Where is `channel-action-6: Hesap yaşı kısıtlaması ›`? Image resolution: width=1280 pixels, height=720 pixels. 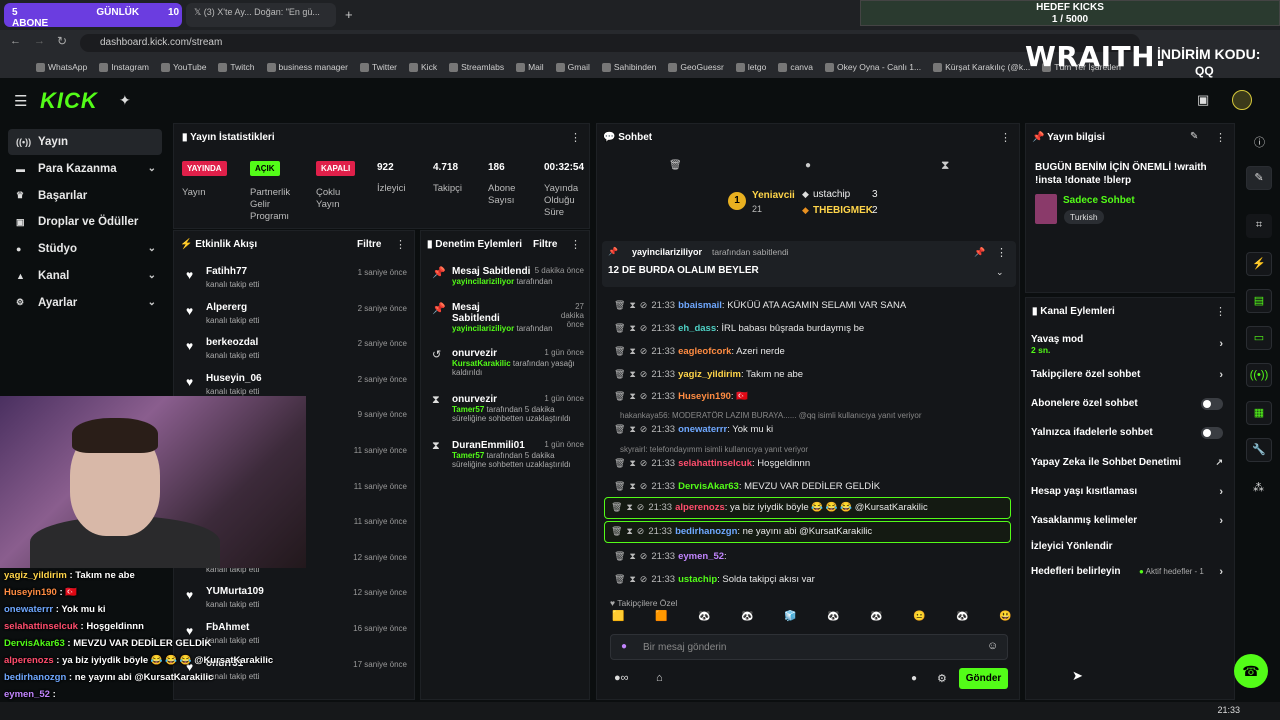 channel-action-6: Hesap yaşı kısıtlaması › is located at coordinates (1129, 493).